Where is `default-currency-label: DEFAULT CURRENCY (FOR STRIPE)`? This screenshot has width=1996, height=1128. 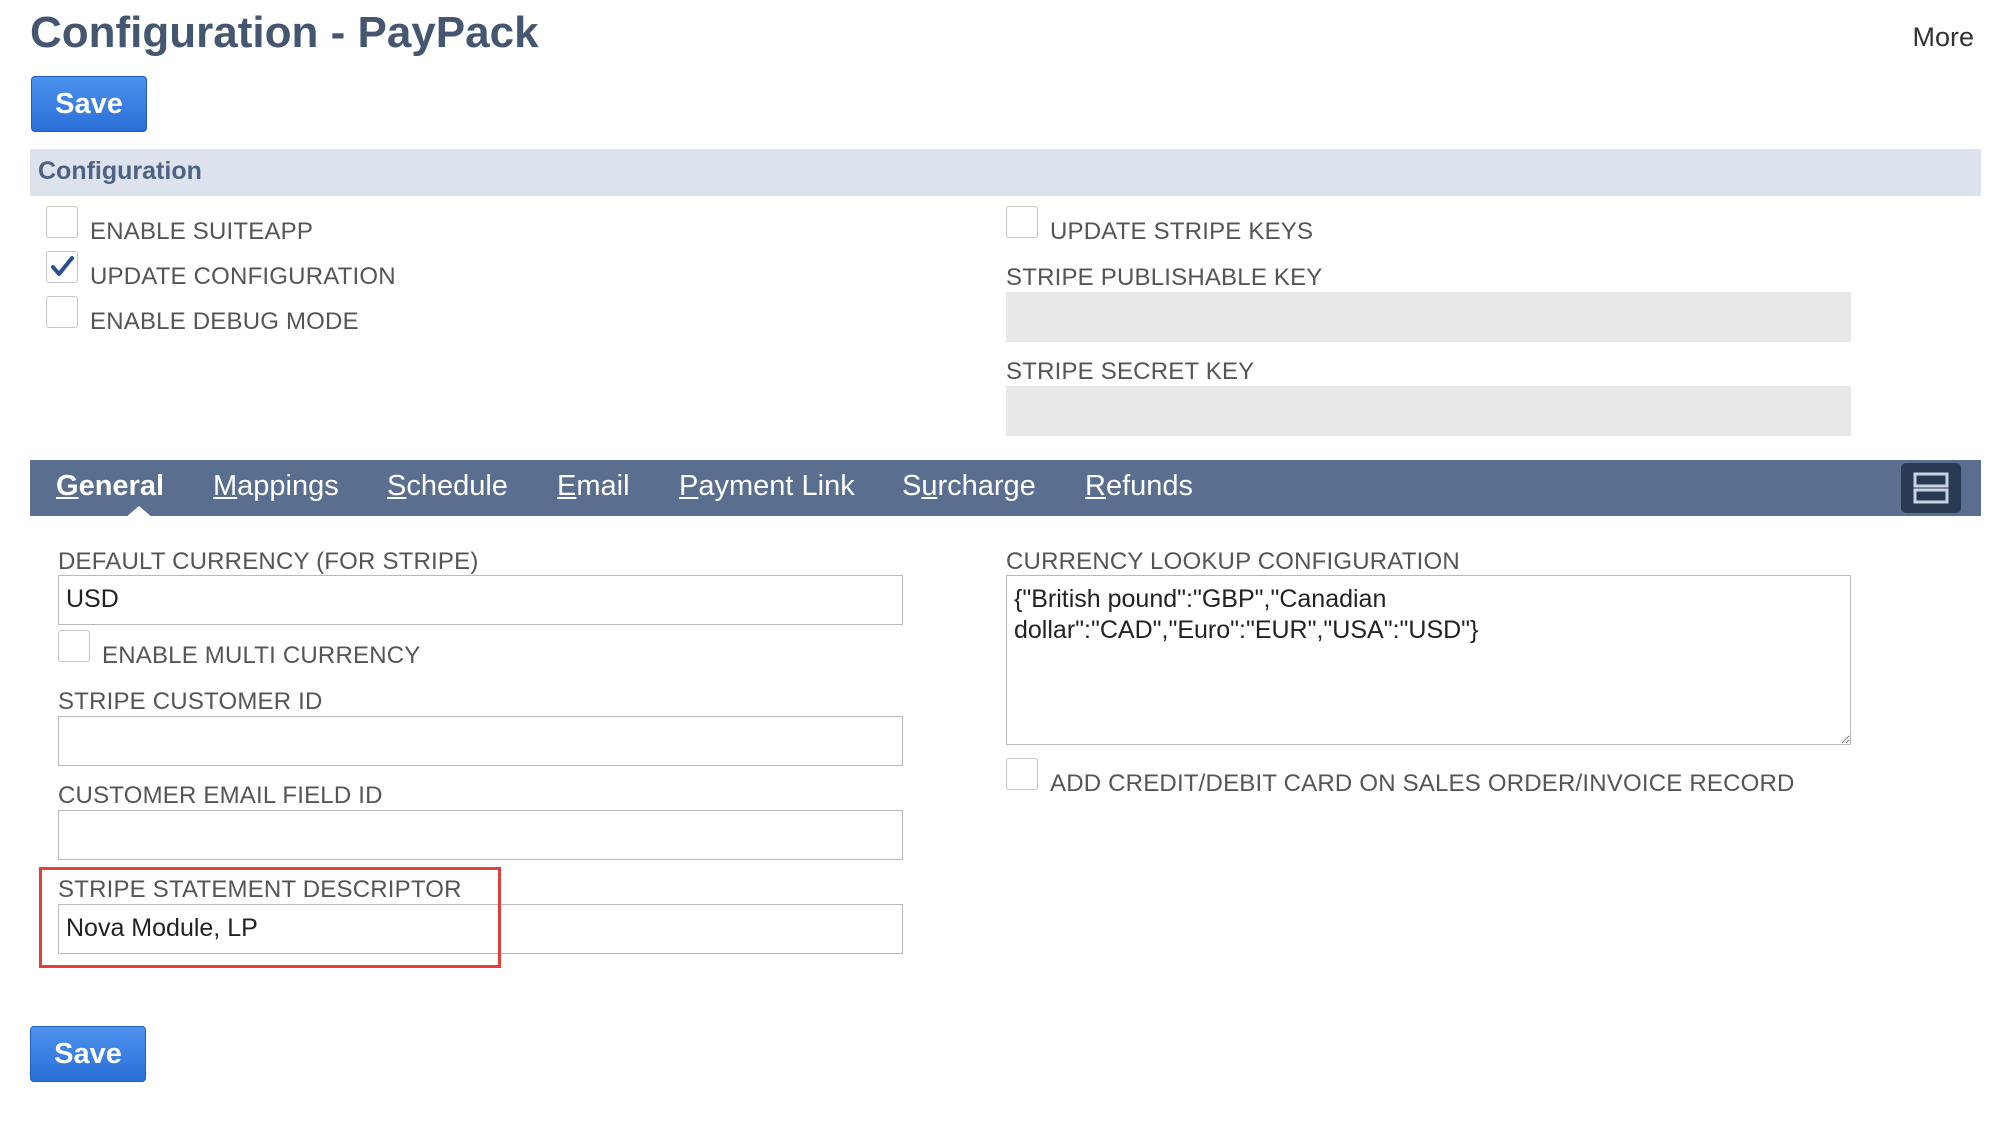 default-currency-label: DEFAULT CURRENCY (FOR STRIPE) is located at coordinates (268, 561).